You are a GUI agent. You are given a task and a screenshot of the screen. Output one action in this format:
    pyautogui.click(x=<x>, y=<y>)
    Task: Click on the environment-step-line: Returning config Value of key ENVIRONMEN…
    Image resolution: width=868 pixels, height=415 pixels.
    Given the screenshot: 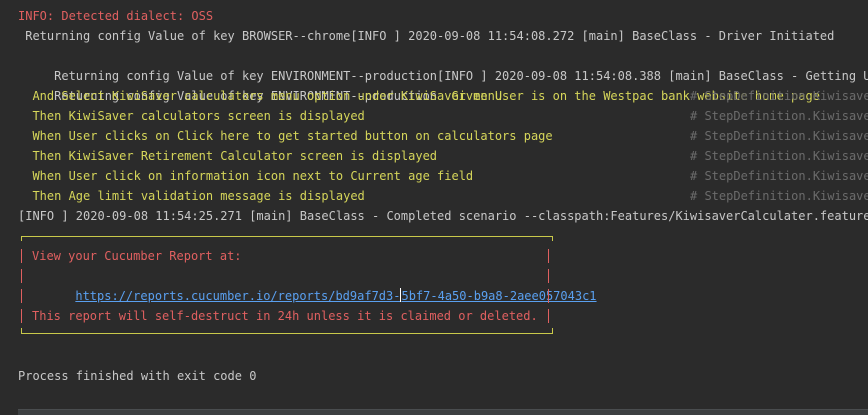 What is the action you would take?
    pyautogui.click(x=419, y=84)
    